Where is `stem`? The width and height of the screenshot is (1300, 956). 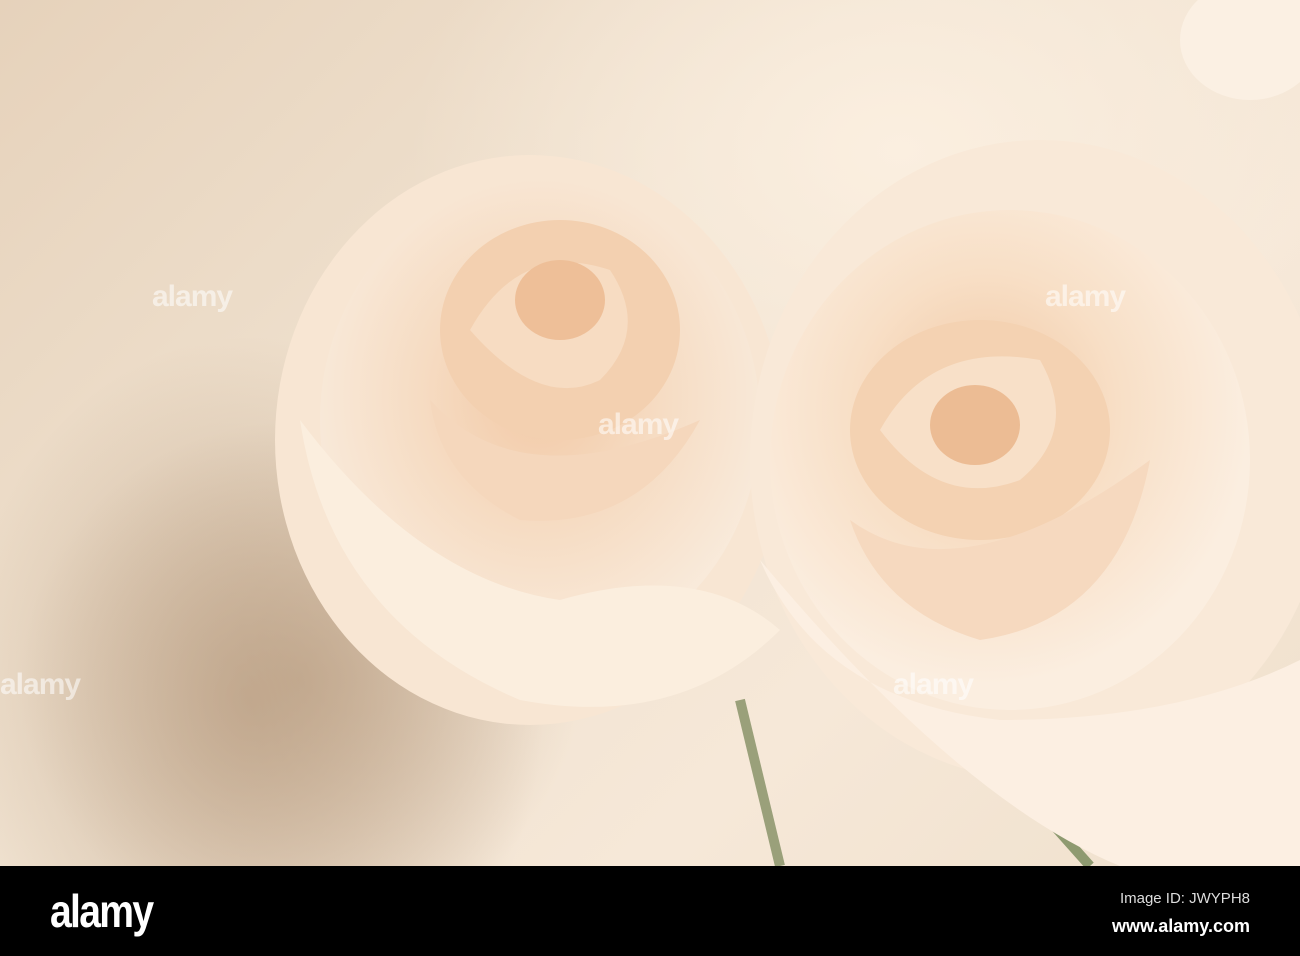 stem is located at coordinates (760, 782).